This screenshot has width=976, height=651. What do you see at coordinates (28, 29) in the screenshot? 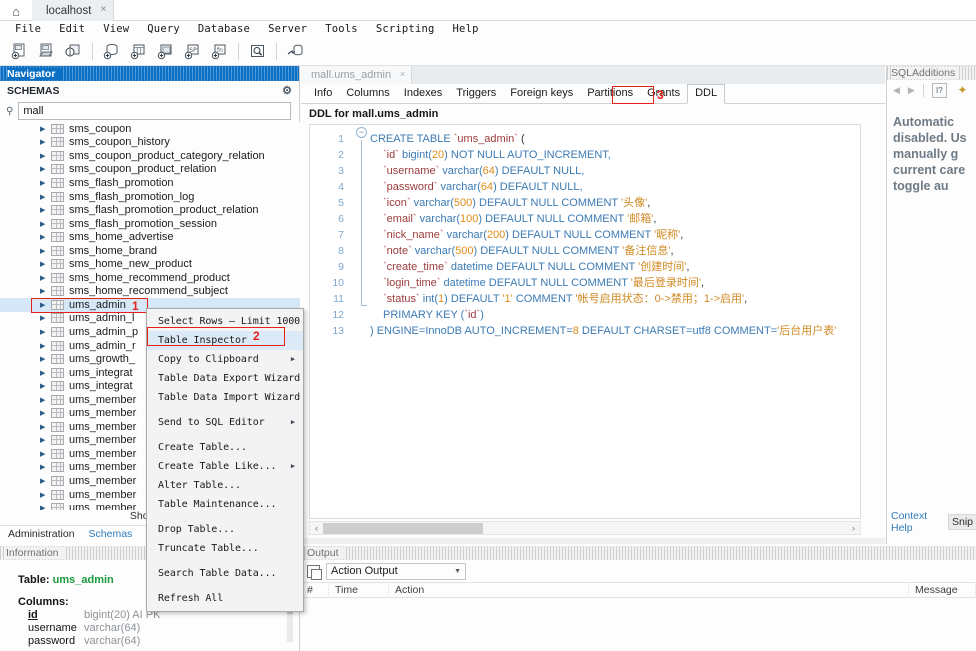
I see `menu-file: File` at bounding box center [28, 29].